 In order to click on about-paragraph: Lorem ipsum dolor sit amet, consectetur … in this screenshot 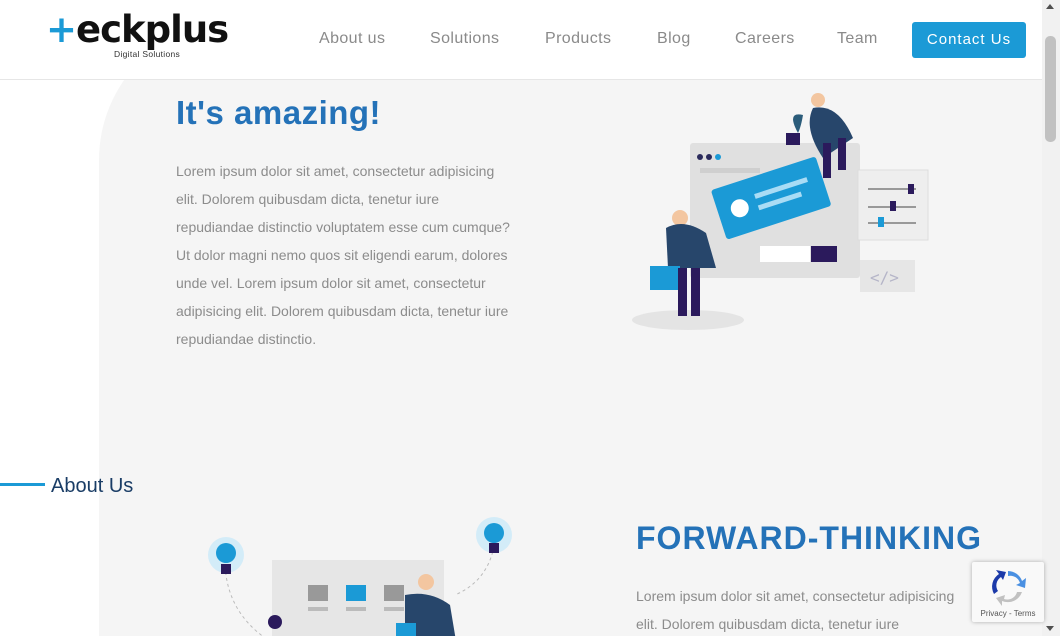, I will do `click(795, 610)`.